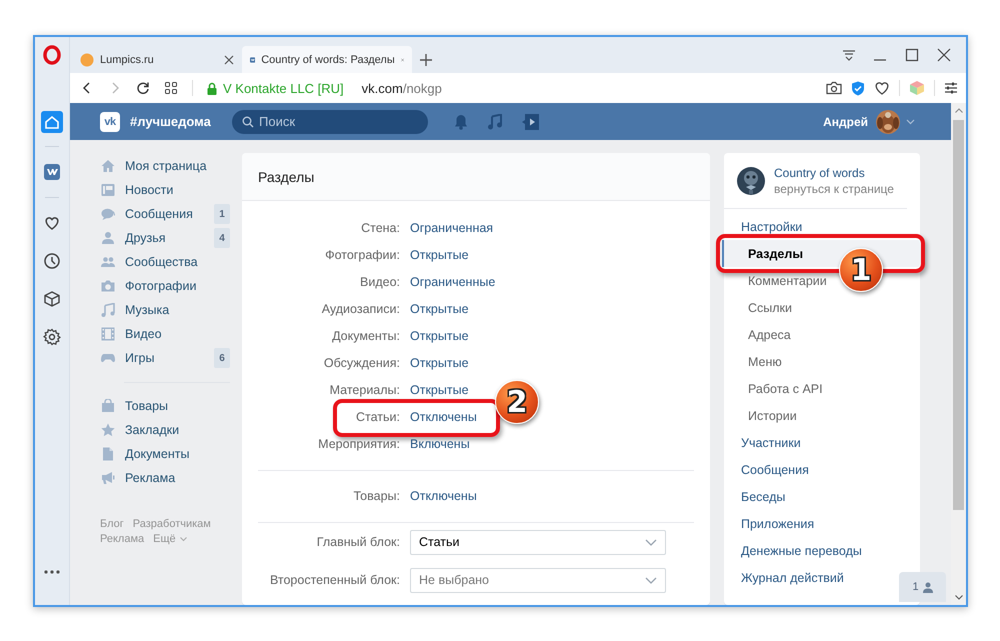 The image size is (1000, 641). What do you see at coordinates (912, 55) in the screenshot?
I see `maximize-icon` at bounding box center [912, 55].